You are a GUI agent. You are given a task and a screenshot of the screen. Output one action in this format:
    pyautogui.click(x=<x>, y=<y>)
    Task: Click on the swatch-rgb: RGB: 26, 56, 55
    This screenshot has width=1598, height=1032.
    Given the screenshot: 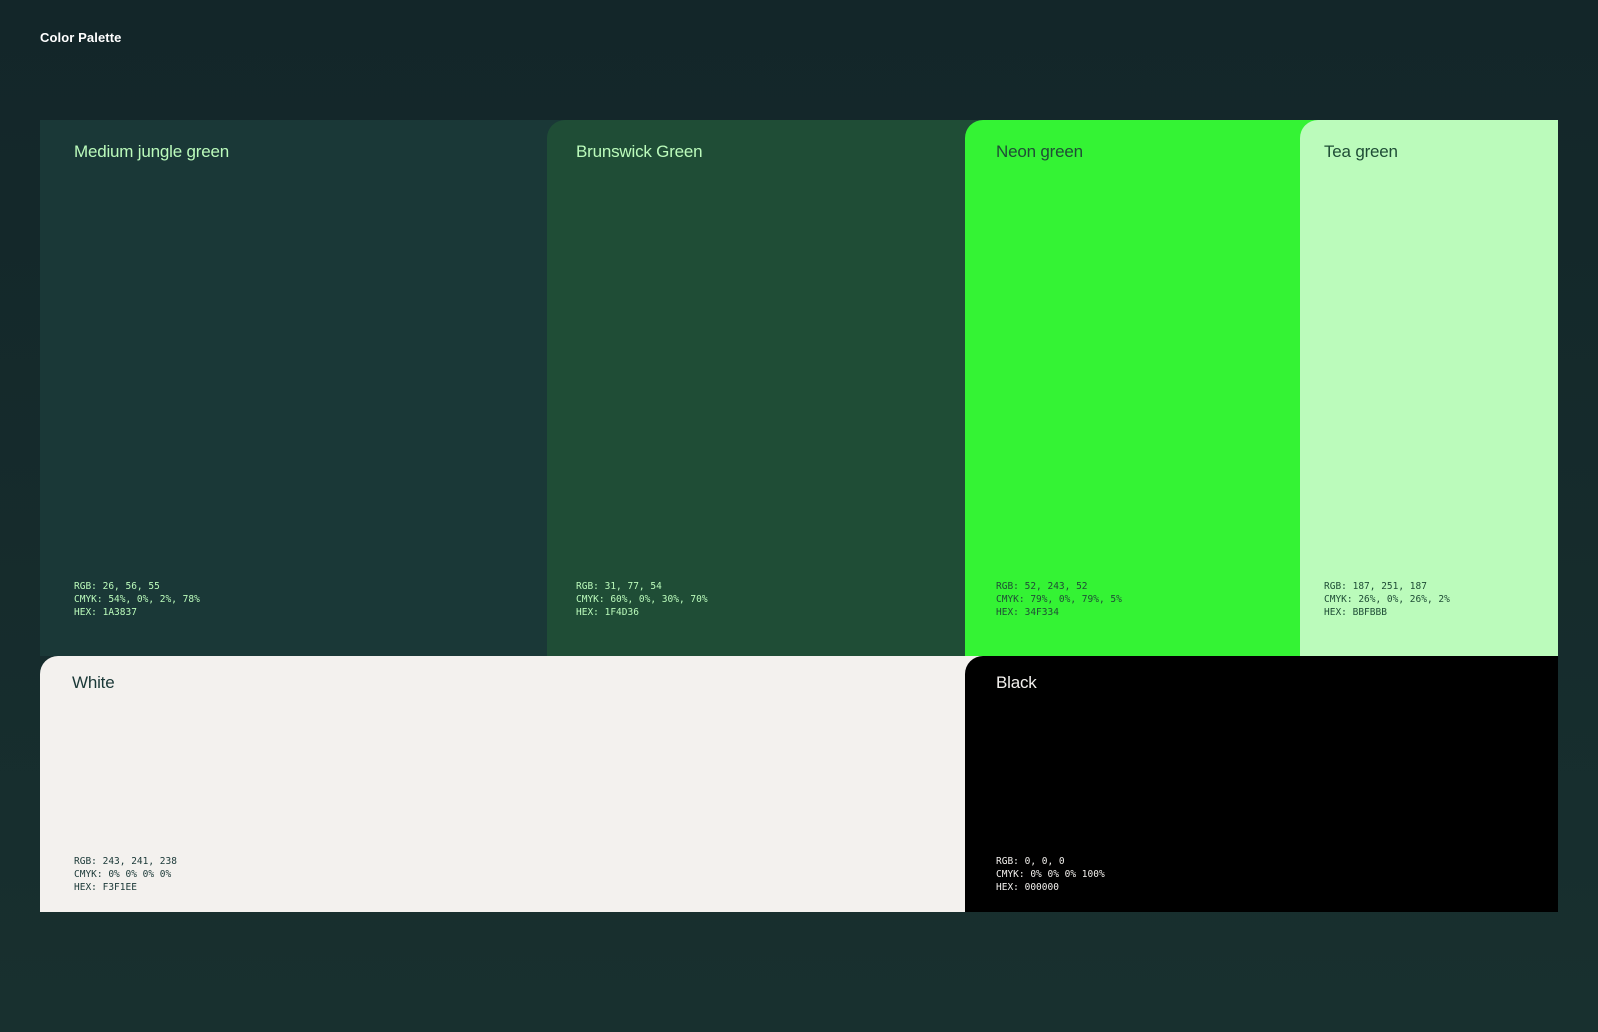 What is the action you would take?
    pyautogui.click(x=117, y=586)
    